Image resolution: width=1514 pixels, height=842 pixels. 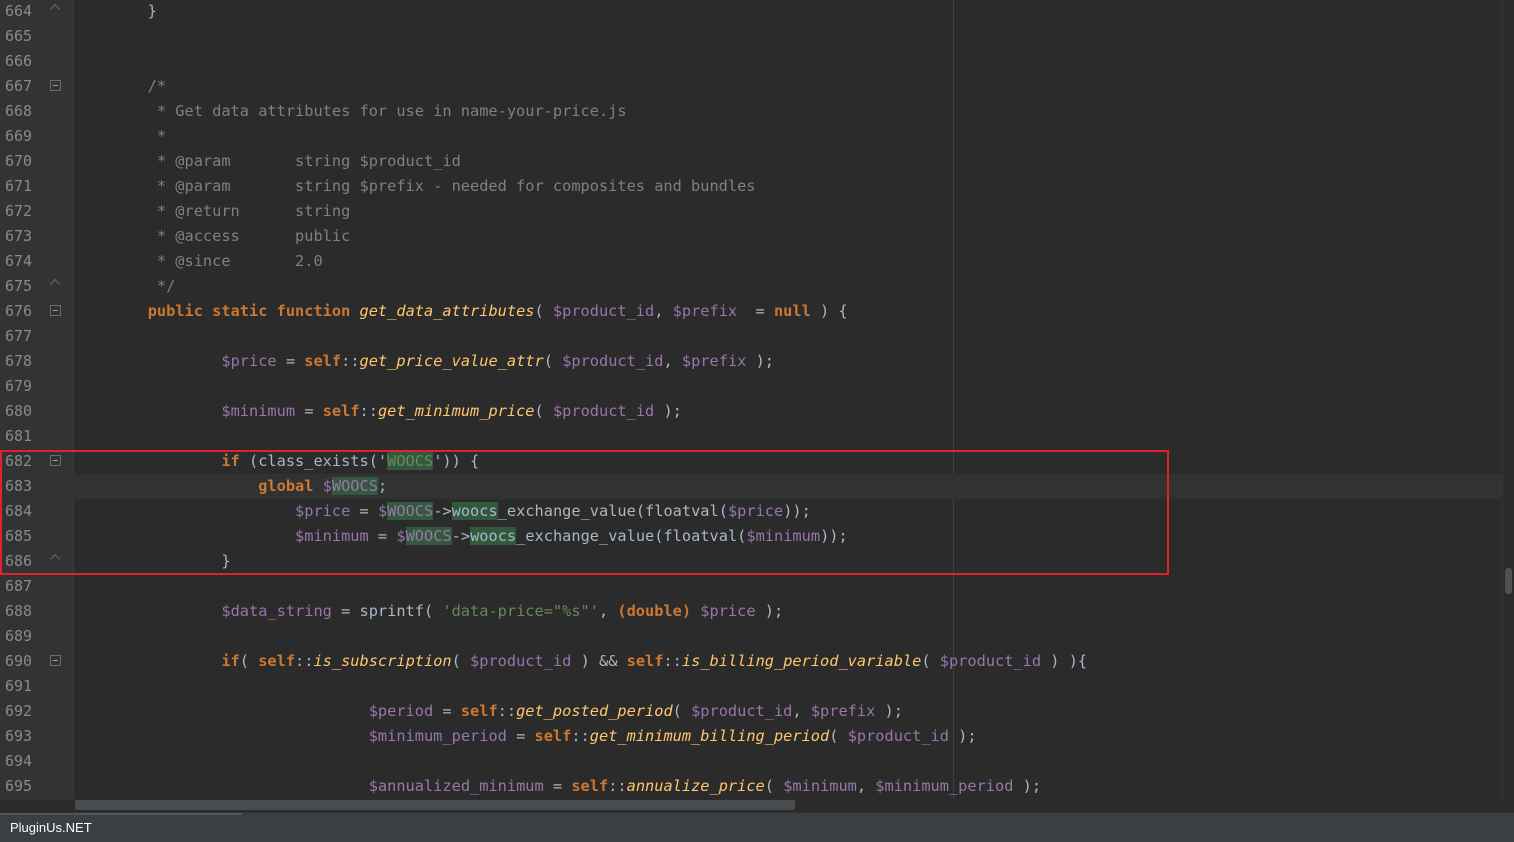 I want to click on code-line: 673 * @access public, so click(x=751, y=236).